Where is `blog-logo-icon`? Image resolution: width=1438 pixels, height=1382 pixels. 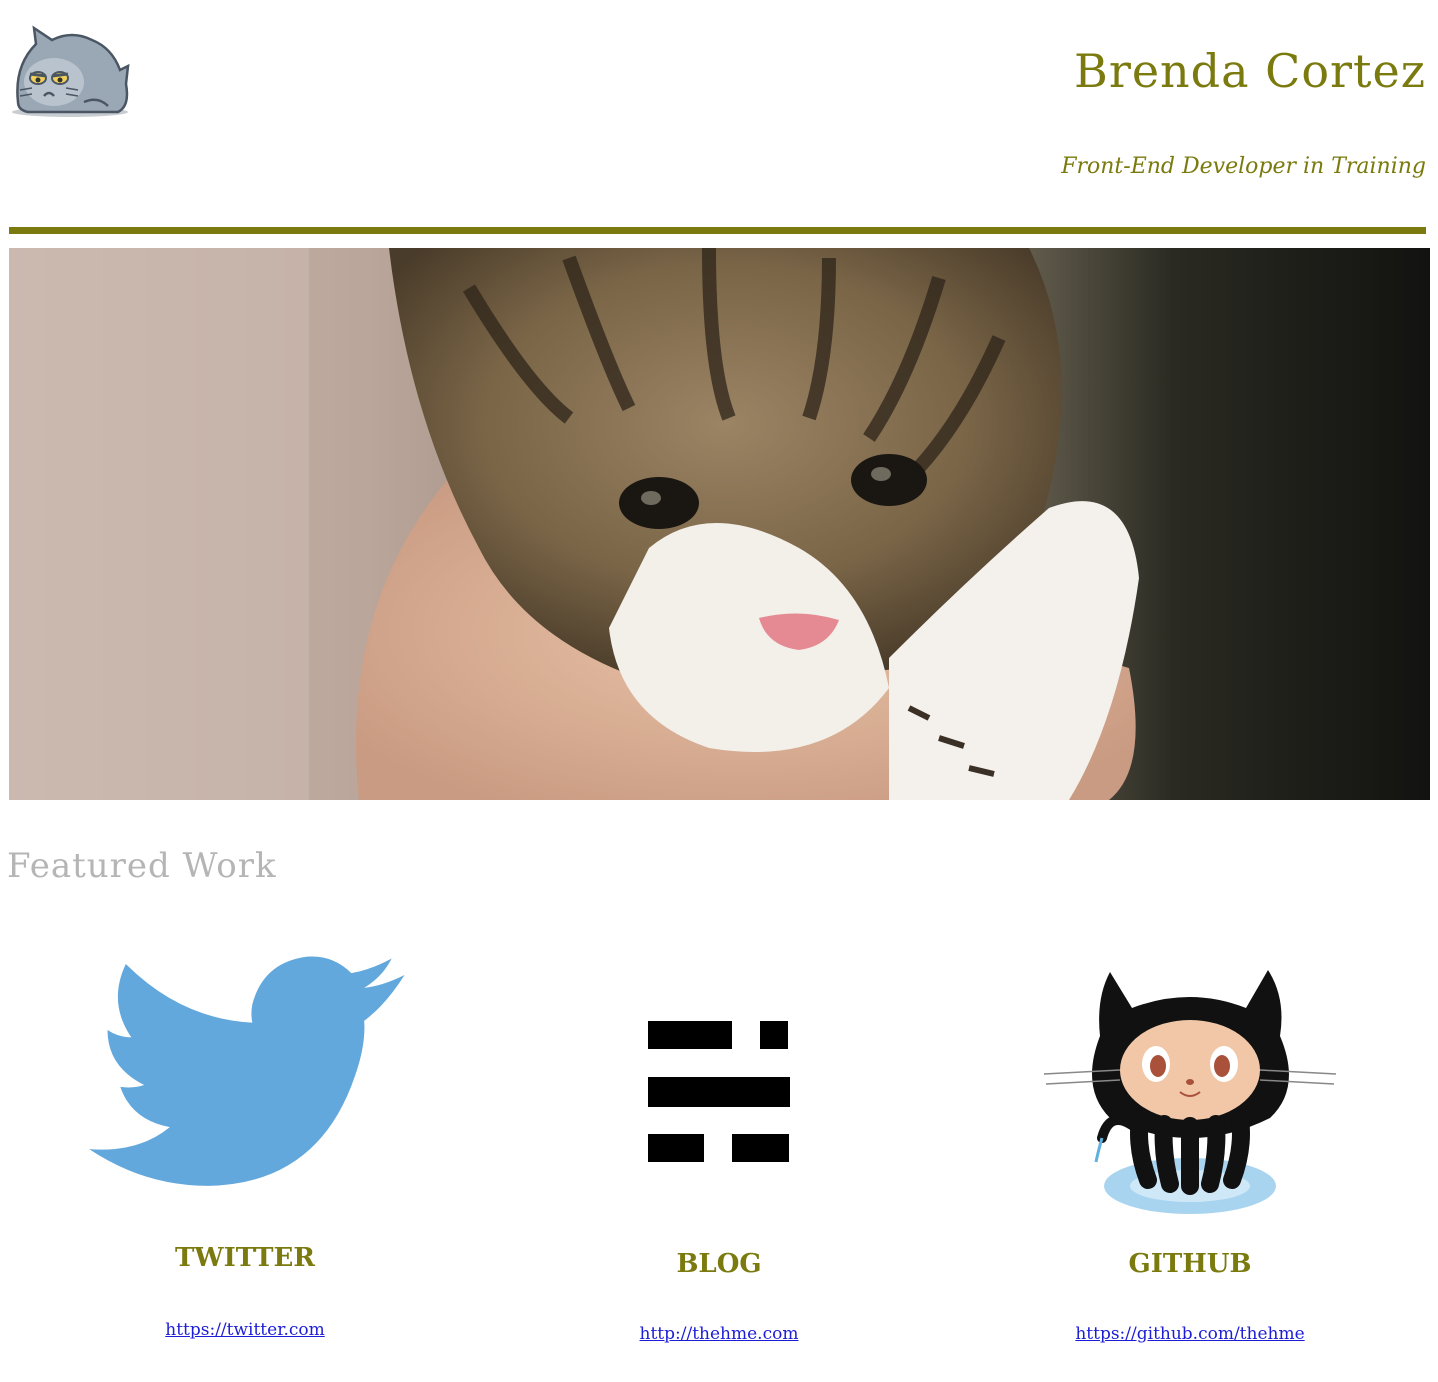
blog-logo-icon is located at coordinates (719, 1092).